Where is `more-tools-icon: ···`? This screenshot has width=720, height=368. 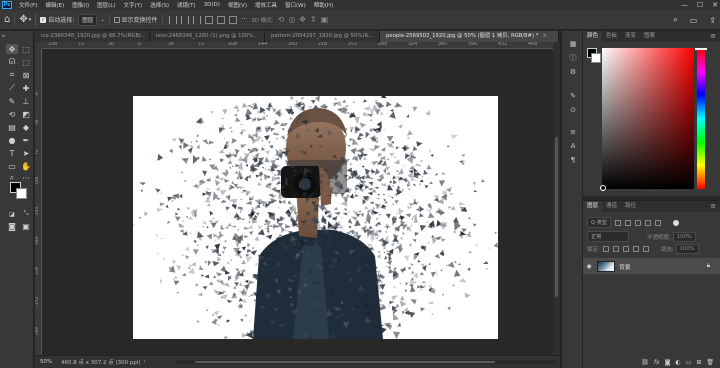
more-tools-icon: ··· is located at coordinates (26, 178).